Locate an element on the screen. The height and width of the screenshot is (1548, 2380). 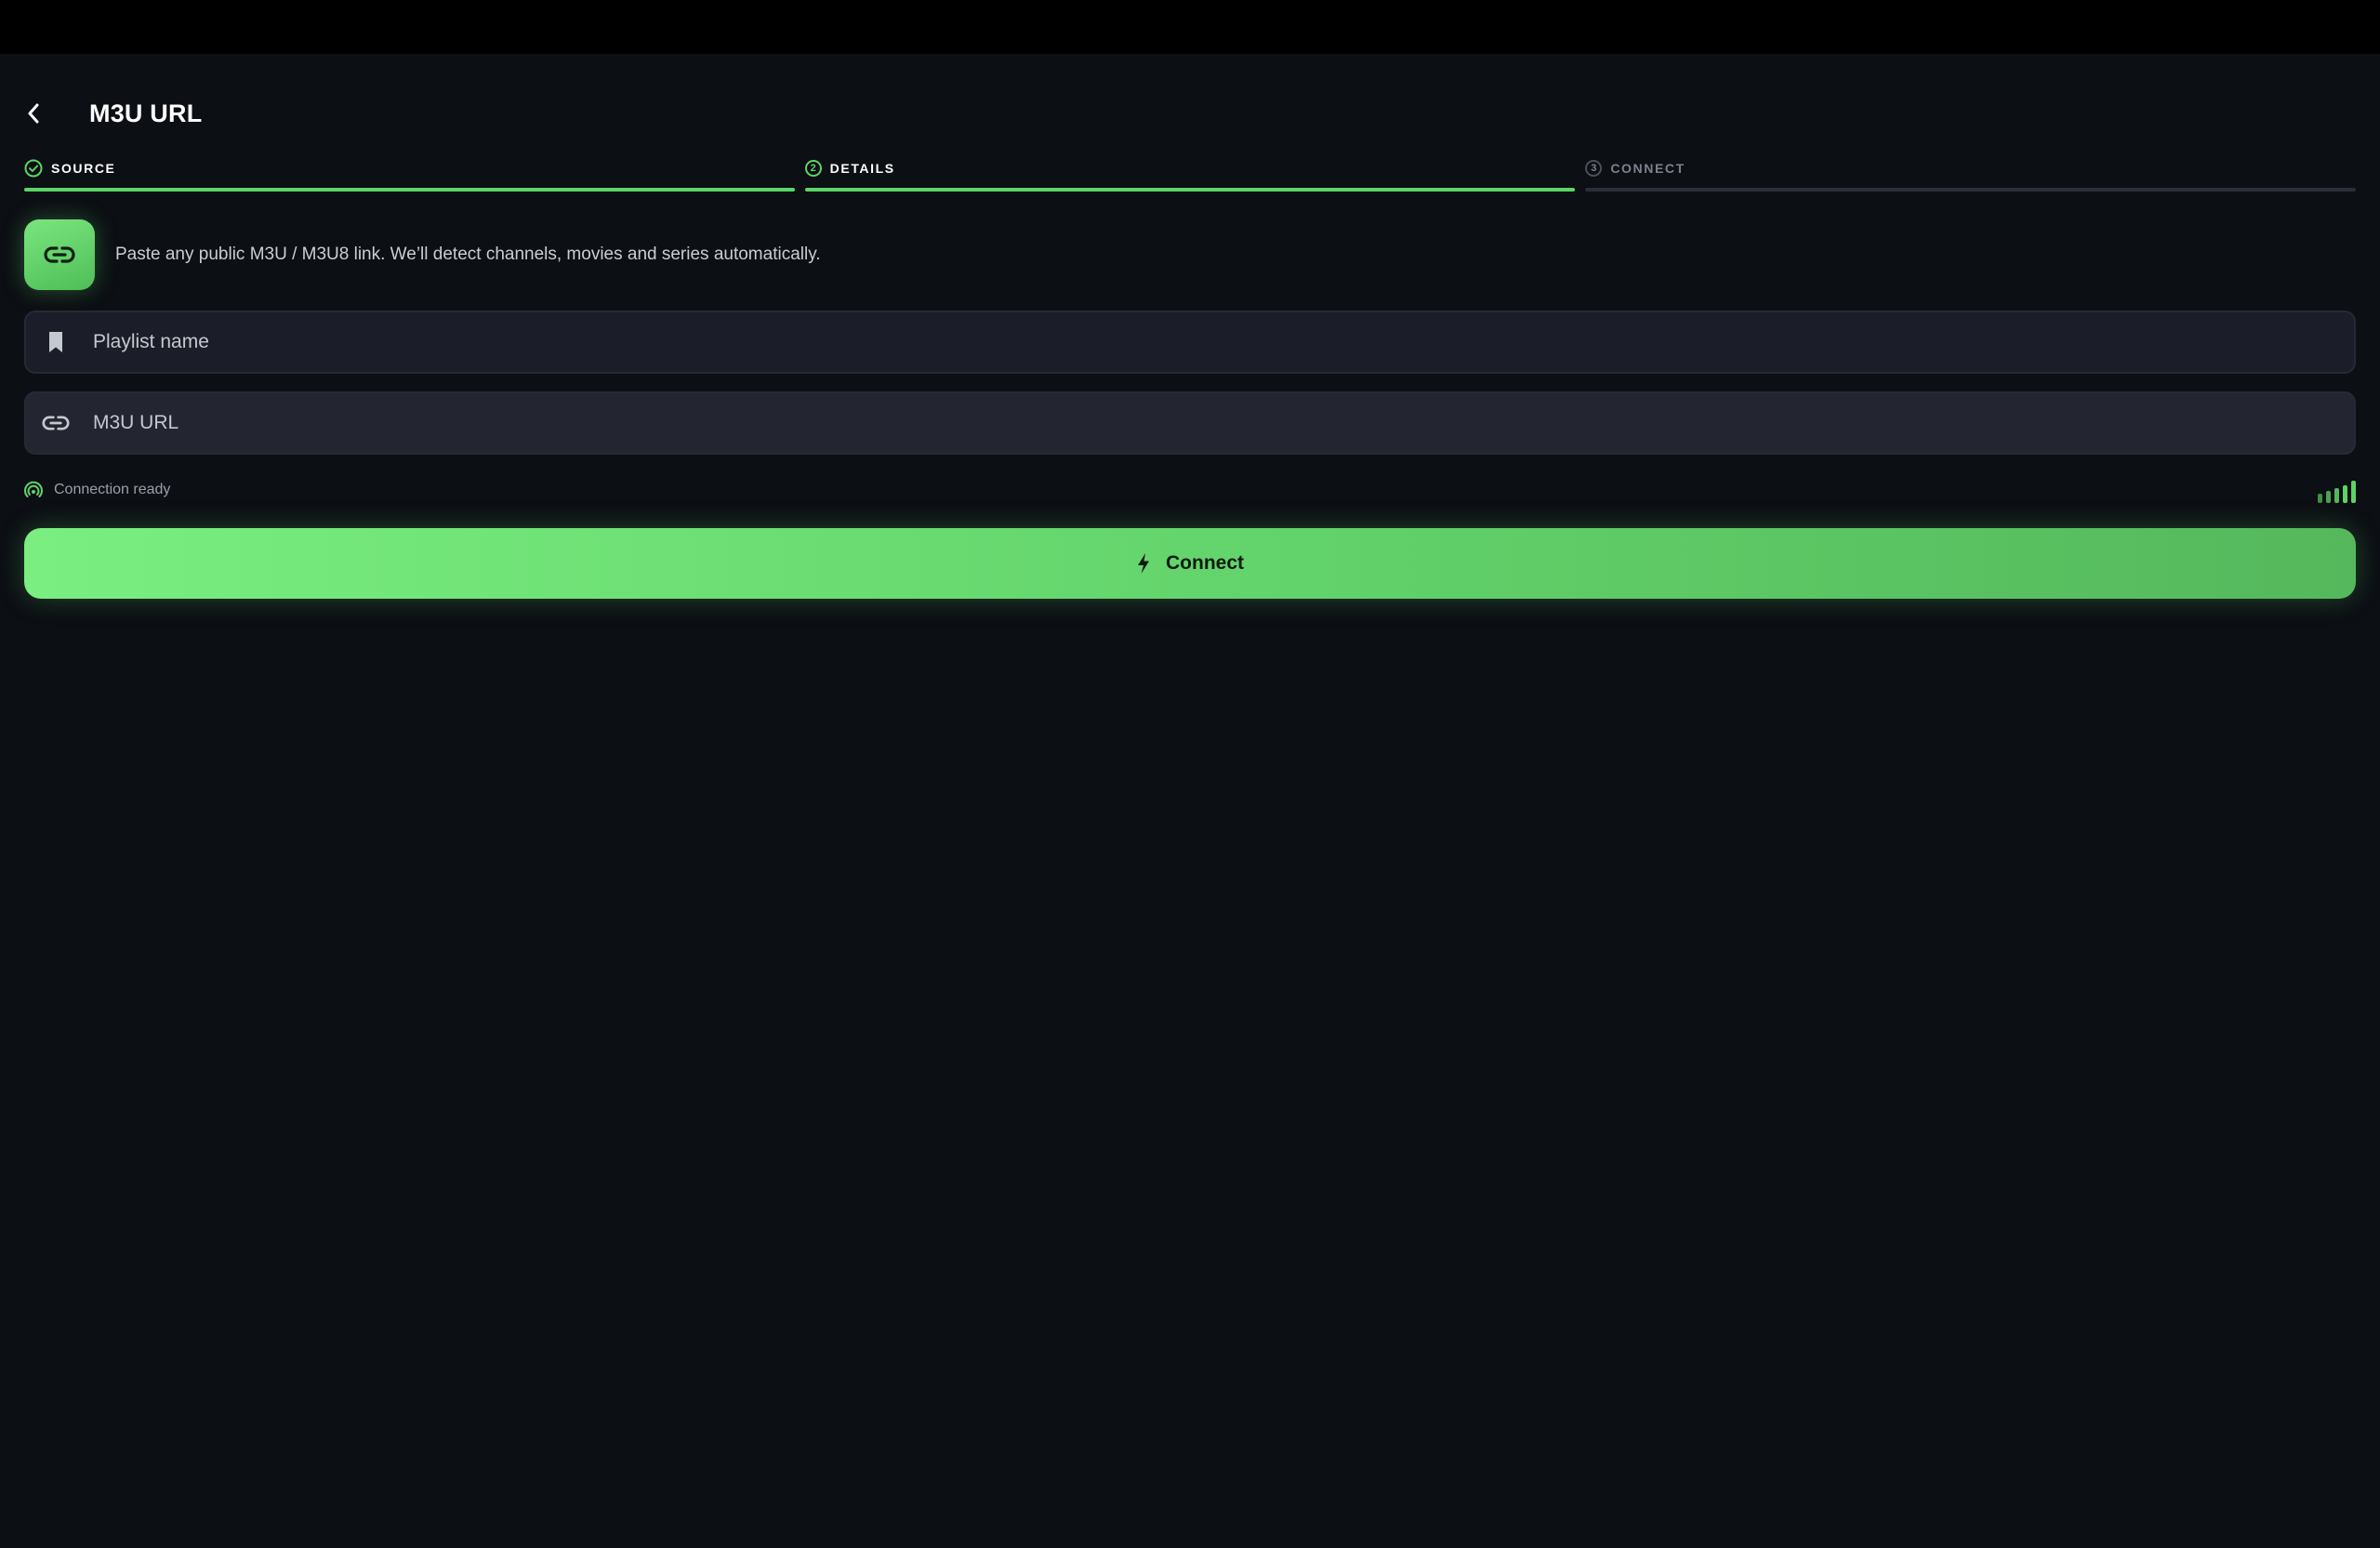
connection-status: Connection ready is located at coordinates (1190, 491).